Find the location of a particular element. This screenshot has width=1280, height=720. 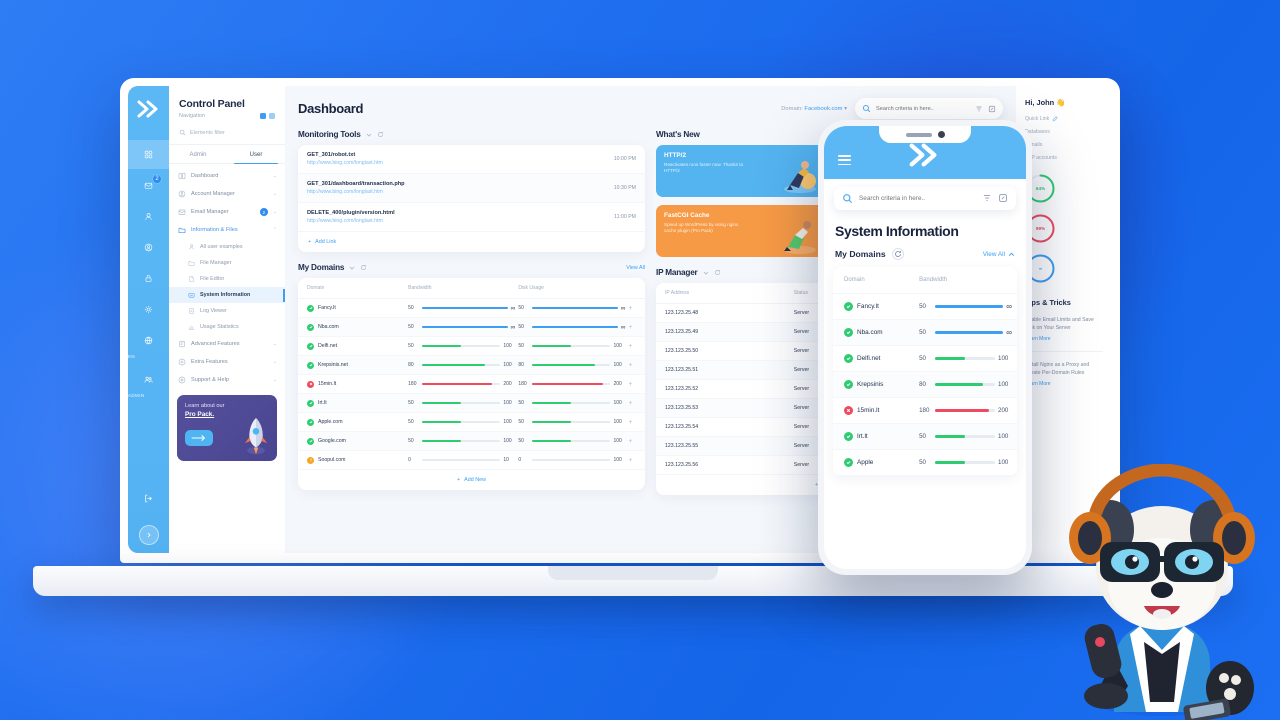

search-bar is located at coordinates (929, 108).